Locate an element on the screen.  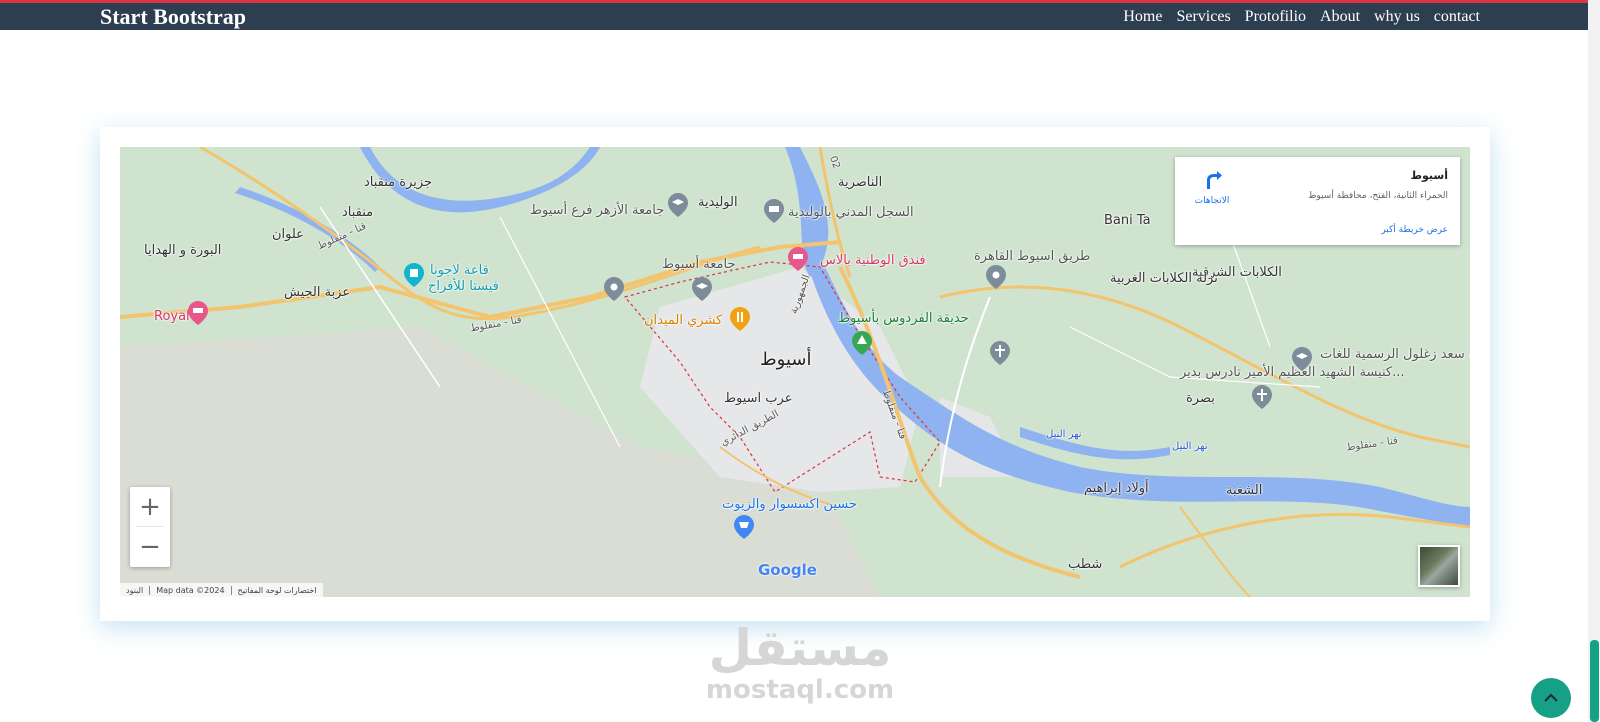
map-label-nasreya: الناصرية is located at coordinates (860, 182).